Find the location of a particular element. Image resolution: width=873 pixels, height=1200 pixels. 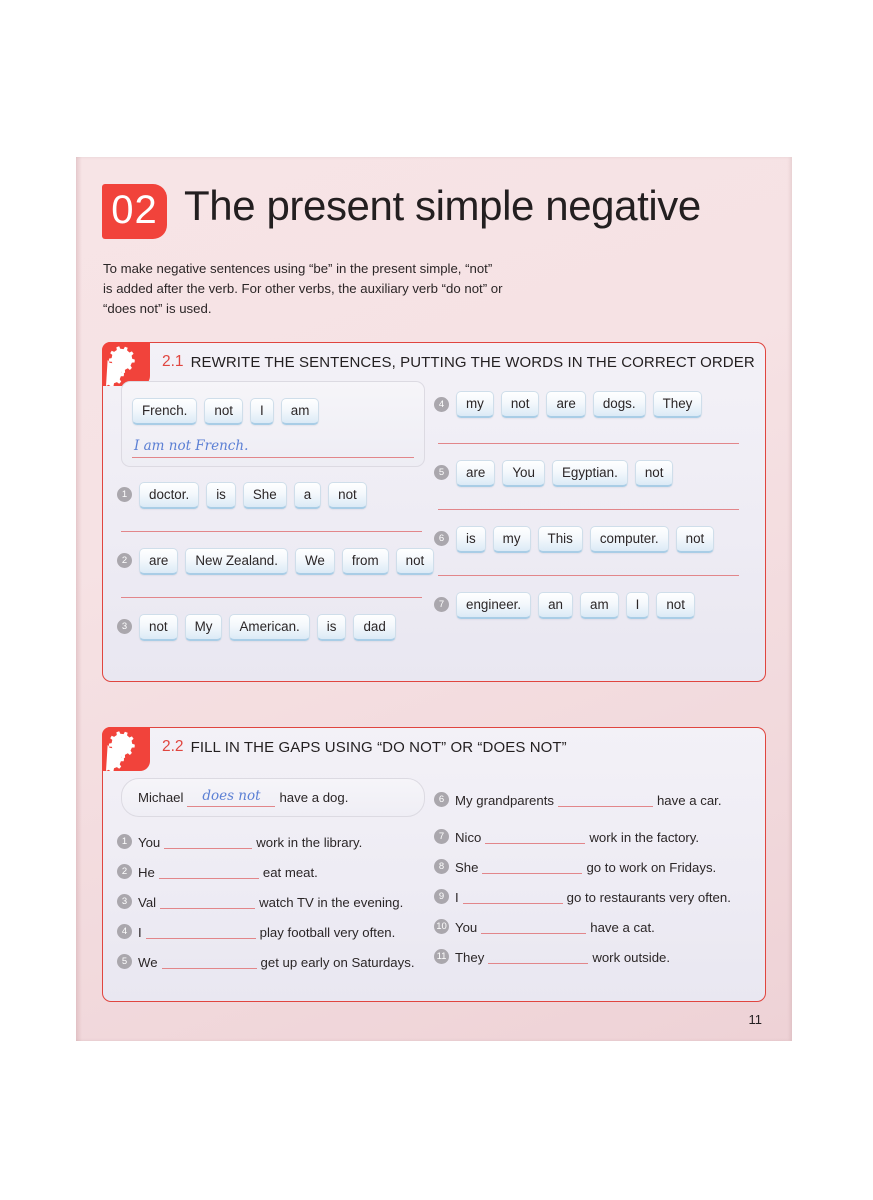

word-tile: a is located at coordinates (307, 495).